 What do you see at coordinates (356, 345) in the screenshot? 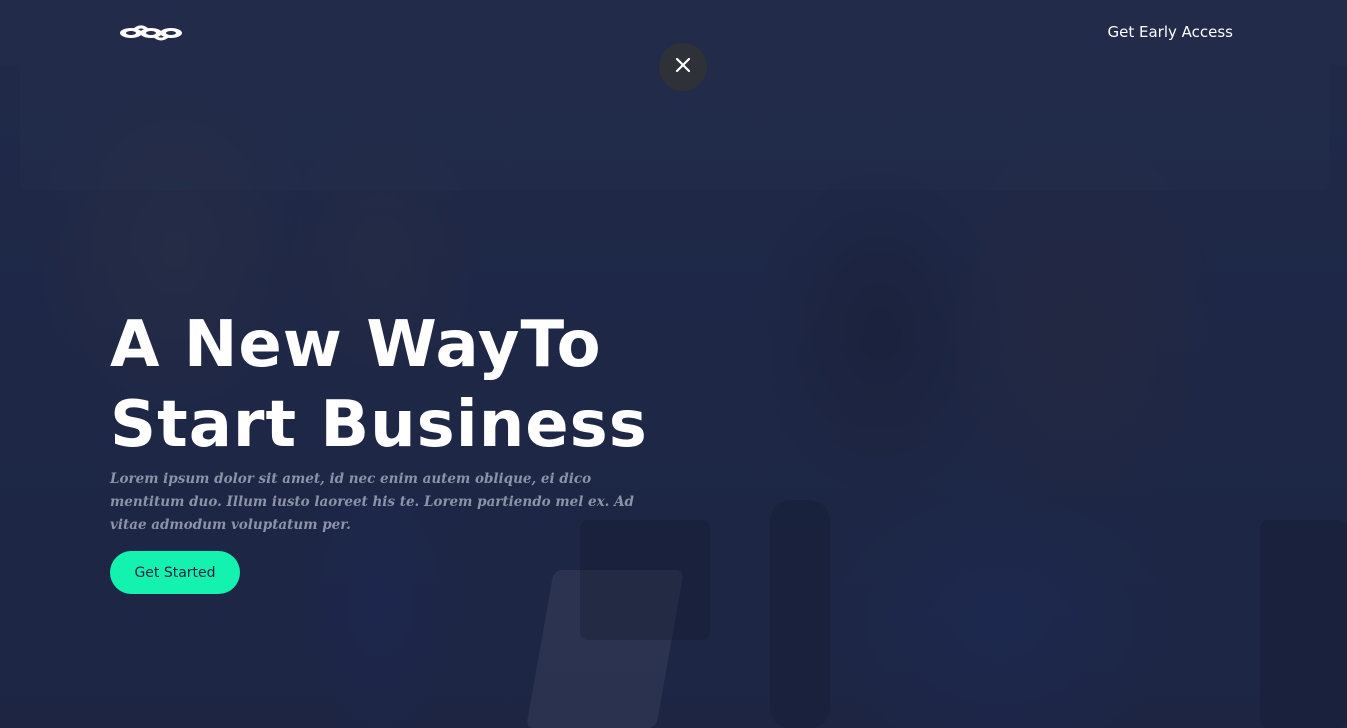
I see `hero-headline-line-1: A New WayTo` at bounding box center [356, 345].